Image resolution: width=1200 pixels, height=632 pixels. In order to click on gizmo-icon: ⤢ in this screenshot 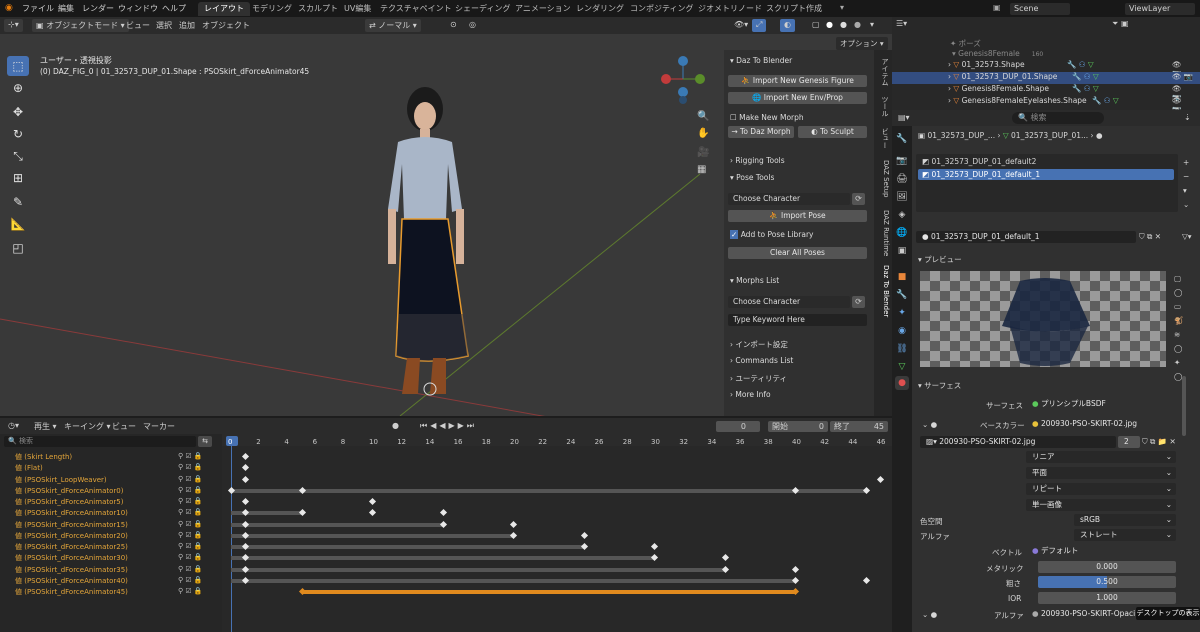, I will do `click(759, 25)`.